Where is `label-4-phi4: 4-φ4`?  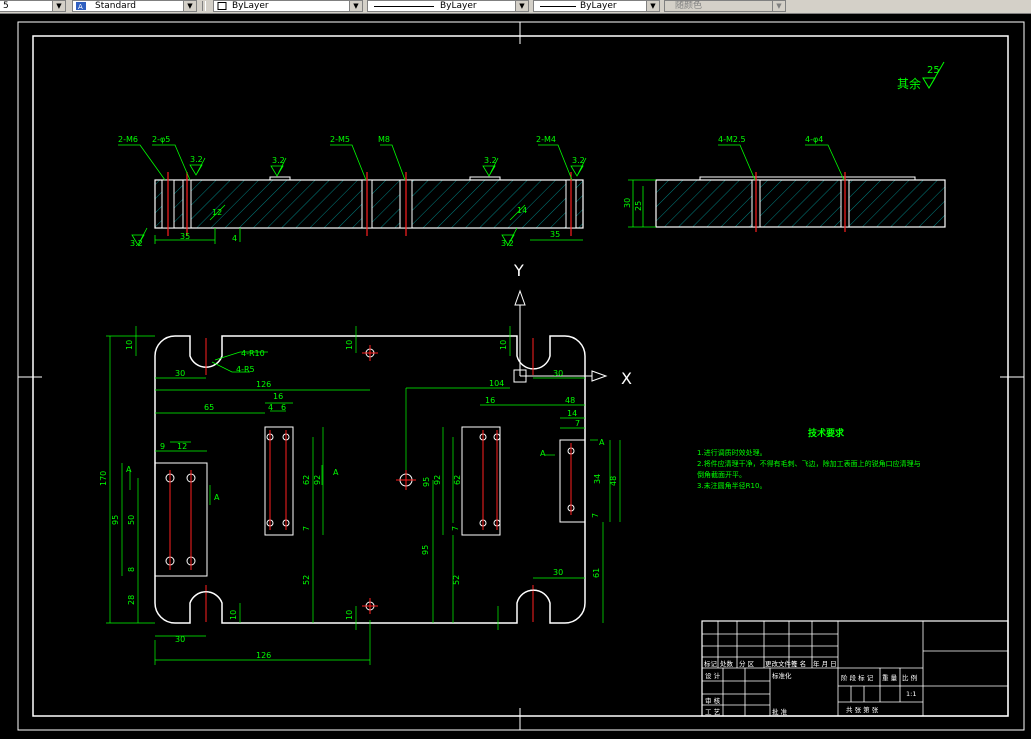 label-4-phi4: 4-φ4 is located at coordinates (814, 139).